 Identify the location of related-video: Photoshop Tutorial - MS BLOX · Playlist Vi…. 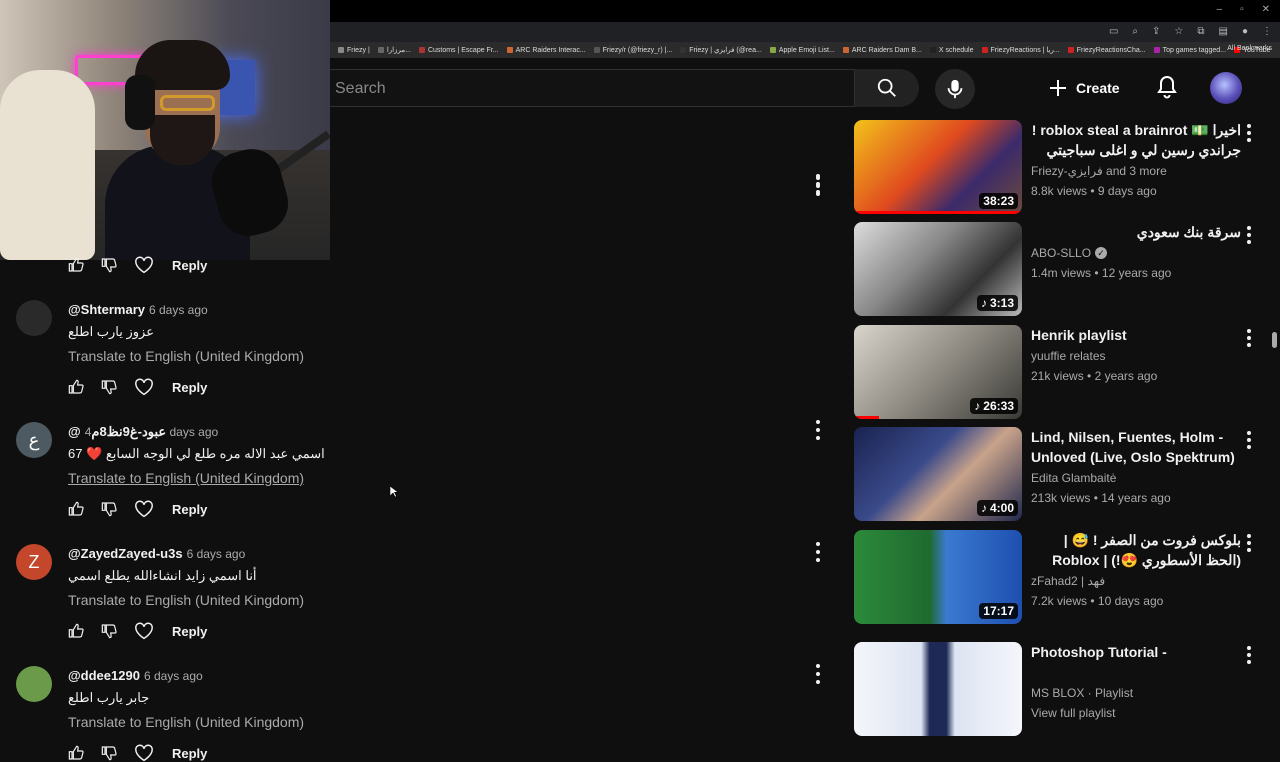
(1064, 690).